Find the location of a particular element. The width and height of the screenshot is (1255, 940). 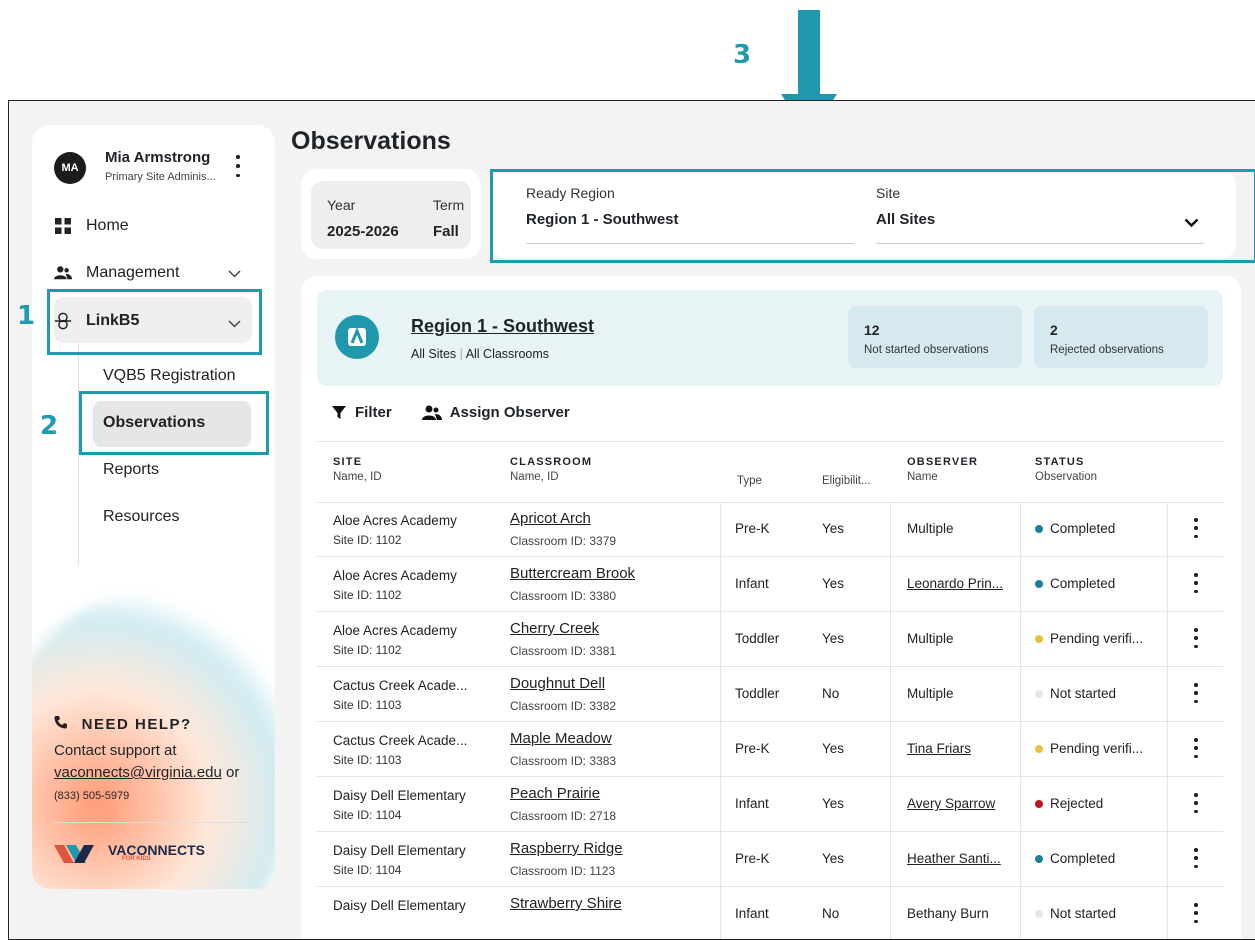

site-id: Site ID: 1103 is located at coordinates (367, 705).